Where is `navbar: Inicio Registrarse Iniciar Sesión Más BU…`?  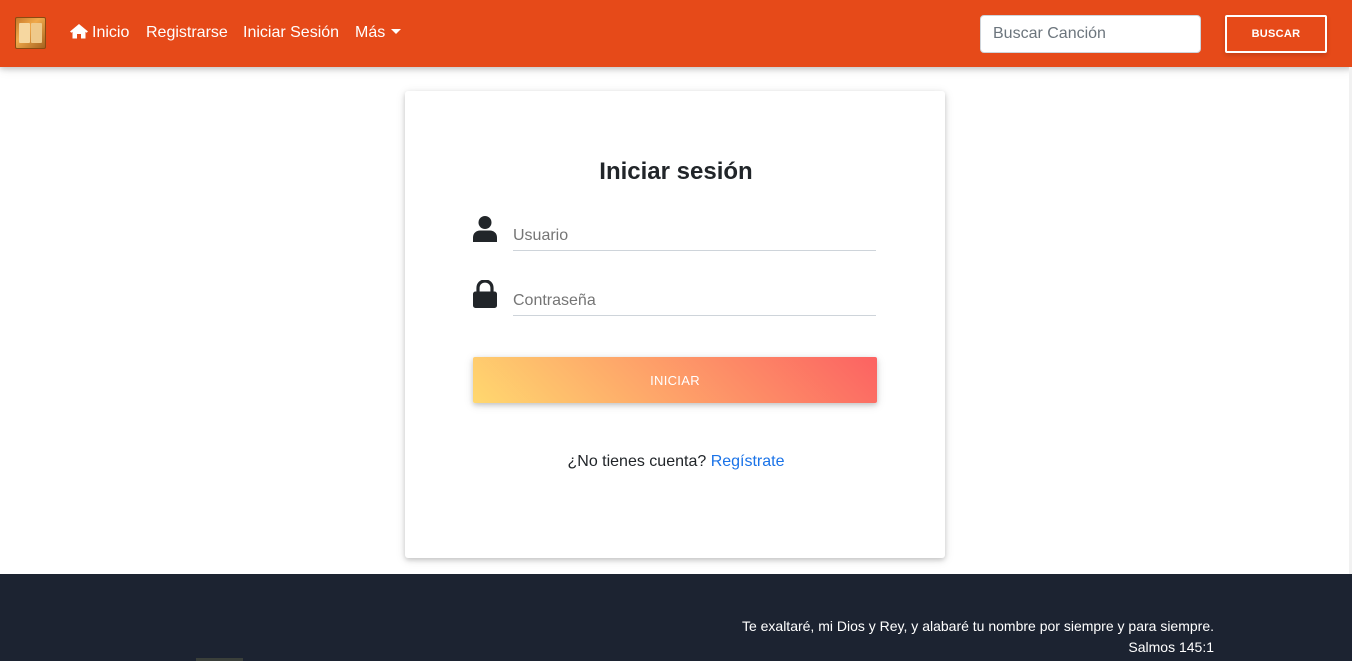
navbar: Inicio Registrarse Iniciar Sesión Más BU… is located at coordinates (676, 33).